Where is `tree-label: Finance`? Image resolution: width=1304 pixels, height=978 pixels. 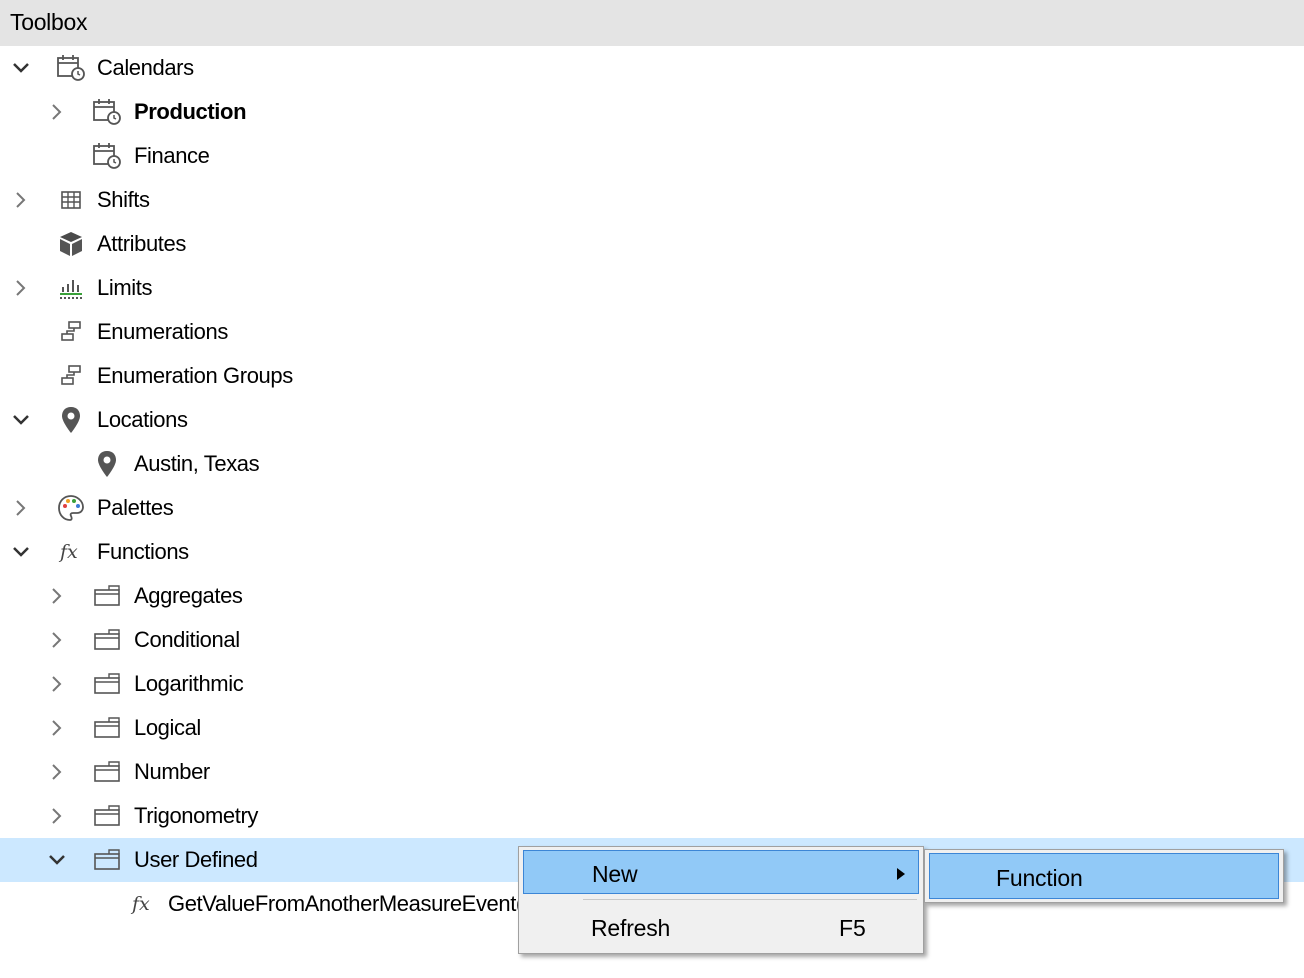 tree-label: Finance is located at coordinates (172, 155).